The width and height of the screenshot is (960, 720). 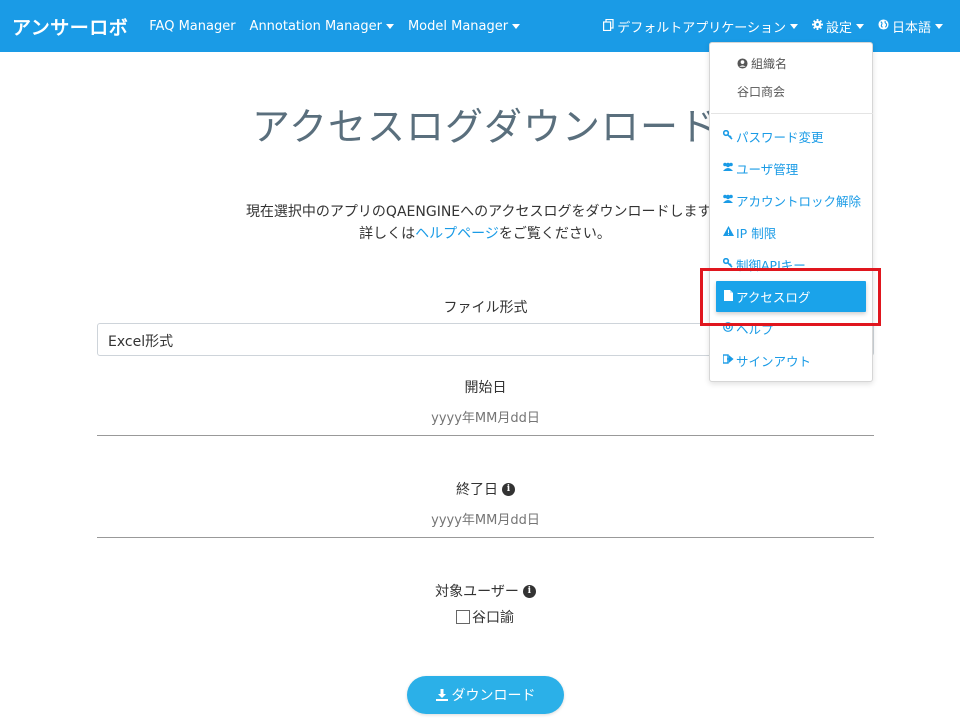 What do you see at coordinates (742, 63) in the screenshot?
I see `user-circle-icon` at bounding box center [742, 63].